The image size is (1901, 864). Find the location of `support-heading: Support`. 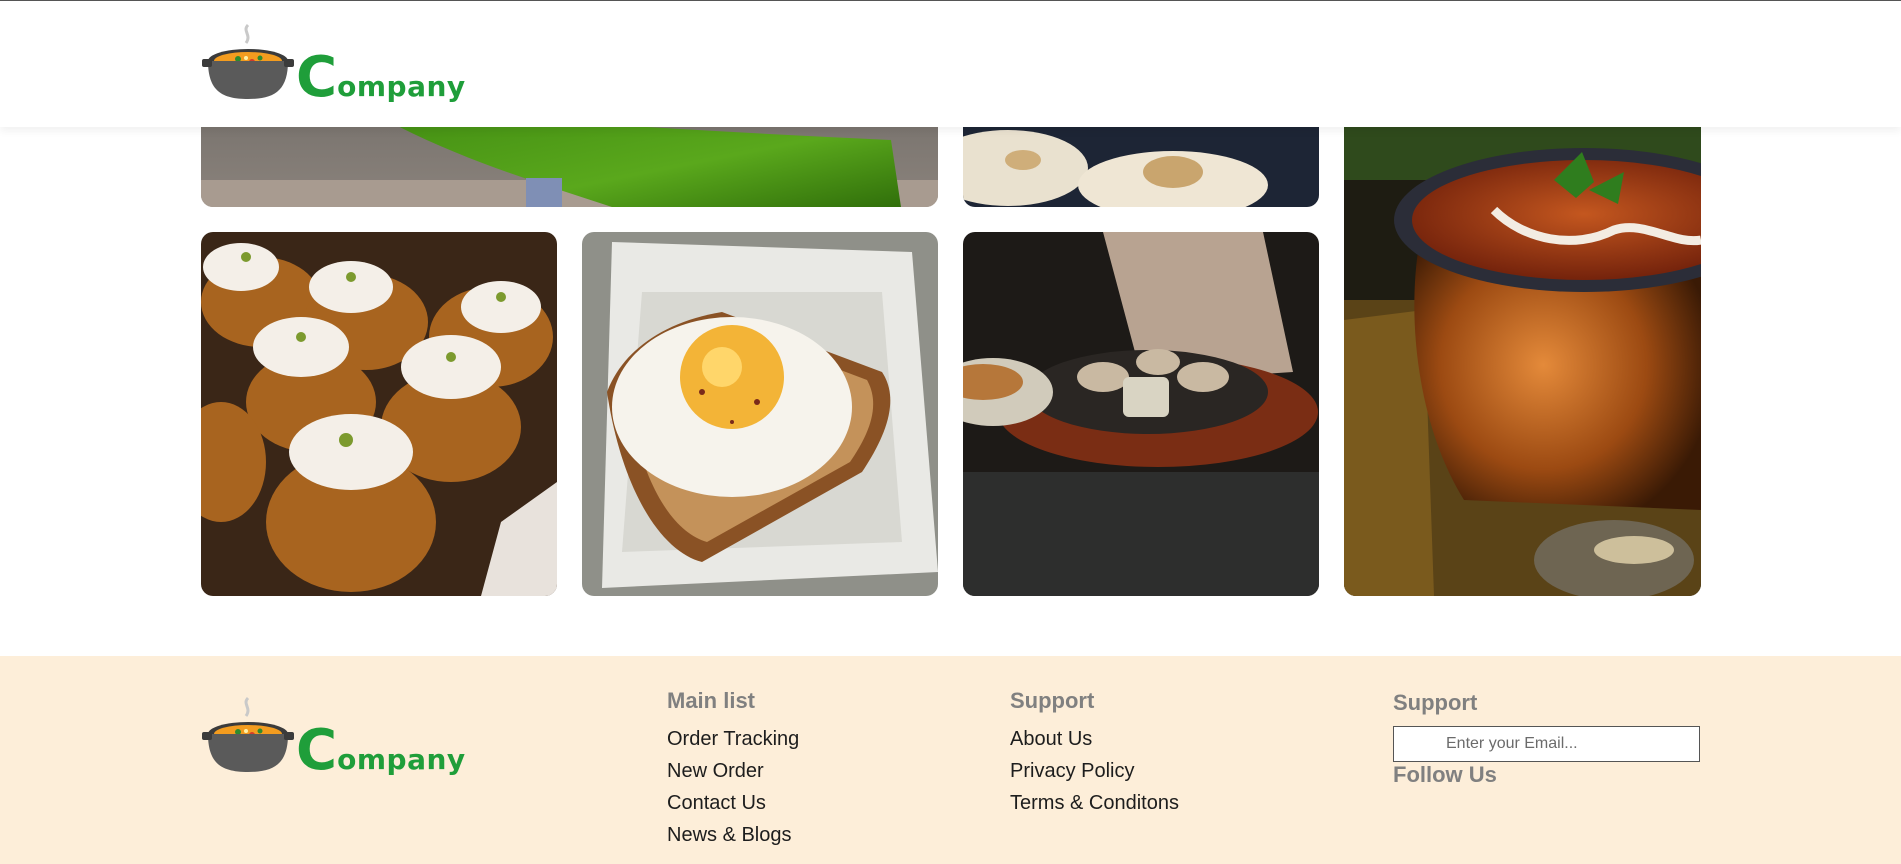

support-heading: Support is located at coordinates (1052, 700).